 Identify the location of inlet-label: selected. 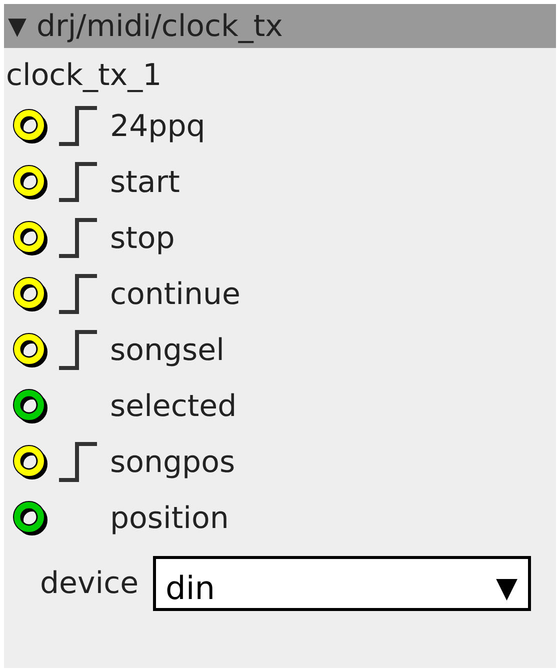
(173, 407).